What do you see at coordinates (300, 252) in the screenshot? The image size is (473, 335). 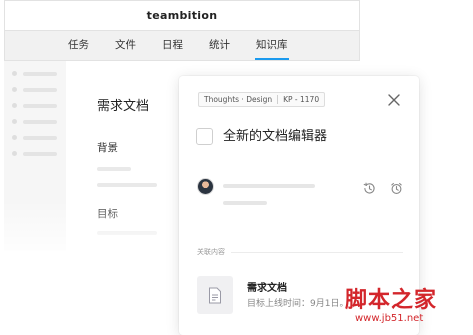 I see `related-content-section: 关联内容` at bounding box center [300, 252].